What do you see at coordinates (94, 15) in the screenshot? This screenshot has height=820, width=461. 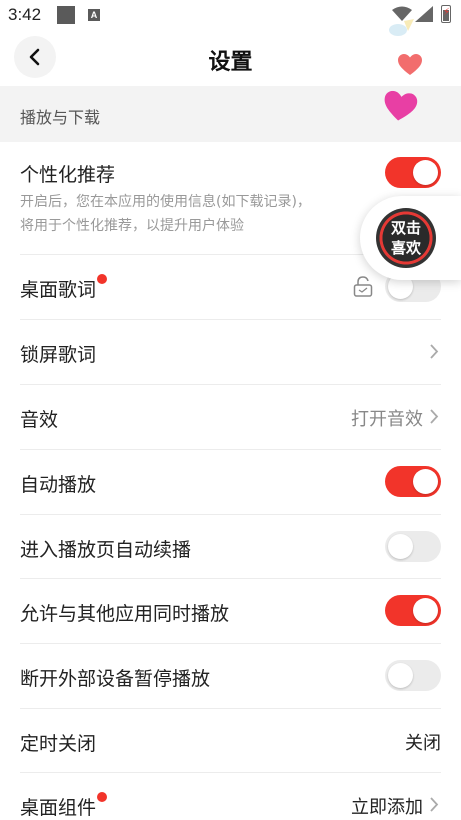 I see `accessibility-icon: A` at bounding box center [94, 15].